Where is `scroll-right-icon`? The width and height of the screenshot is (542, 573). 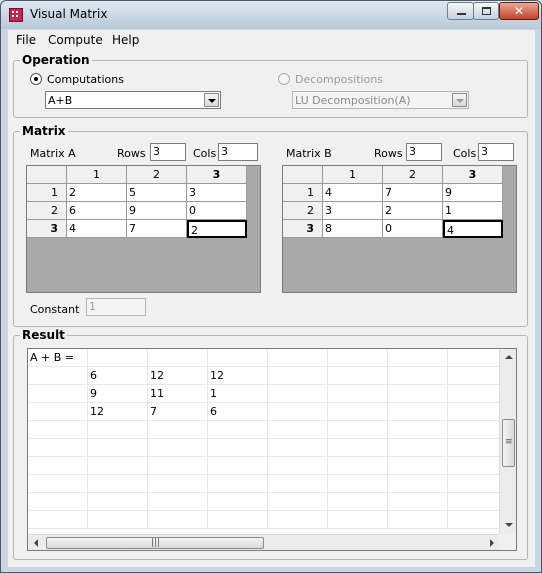 scroll-right-icon is located at coordinates (492, 543).